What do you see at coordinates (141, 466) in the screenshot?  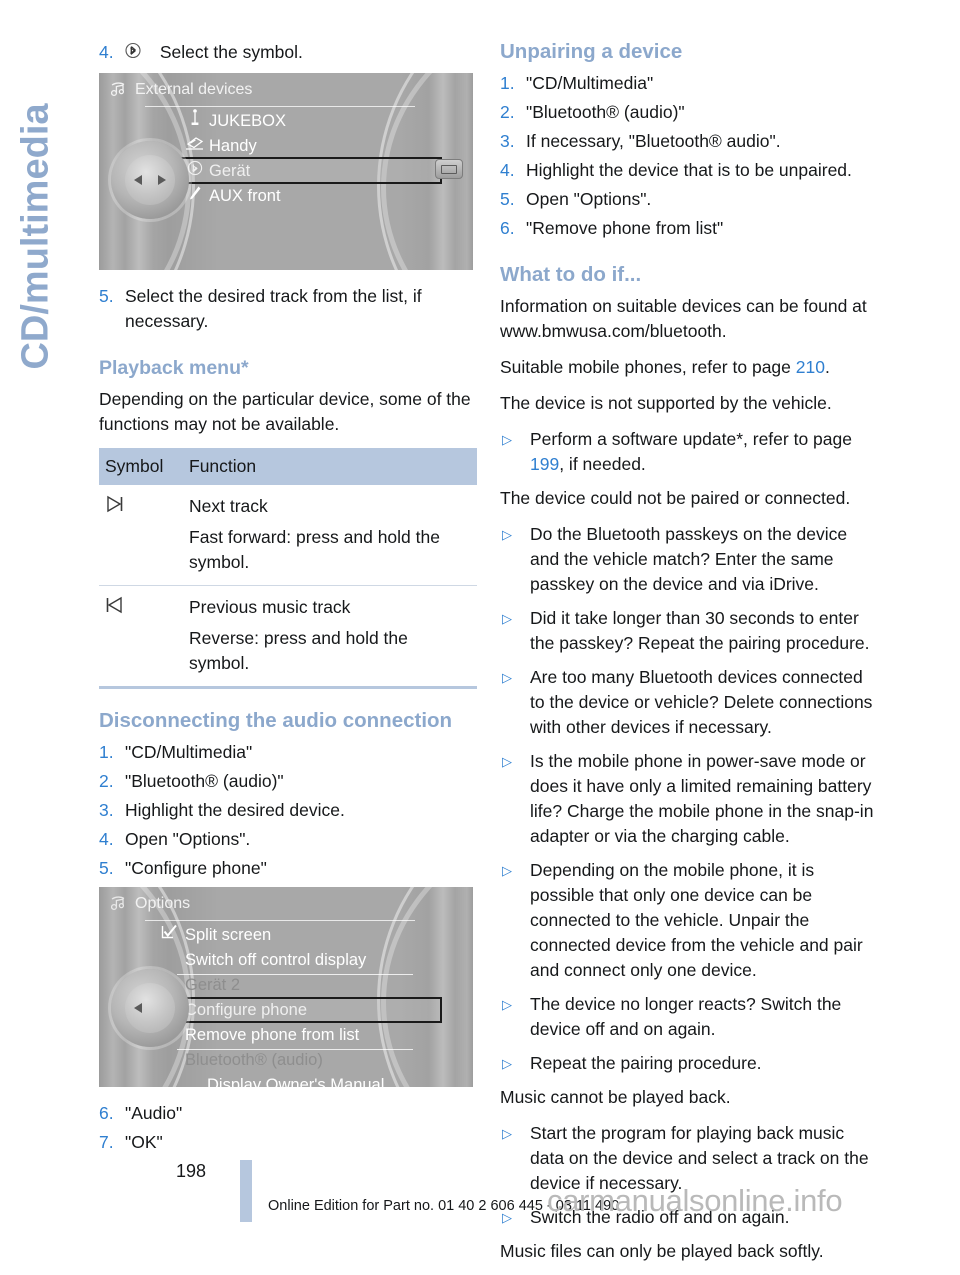 I see `table-header-symbol: Symbol` at bounding box center [141, 466].